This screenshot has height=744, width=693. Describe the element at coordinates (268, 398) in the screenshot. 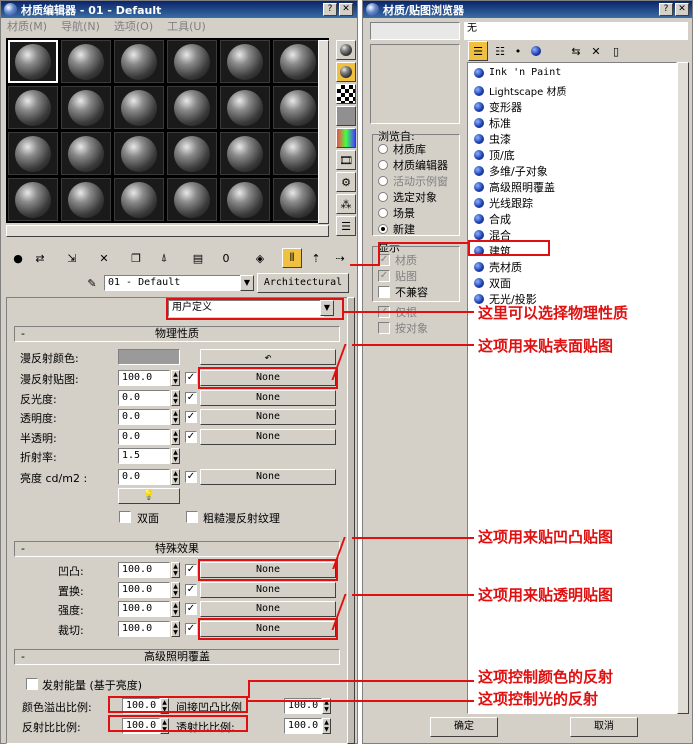

I see `shininess-map-button: None` at that location.